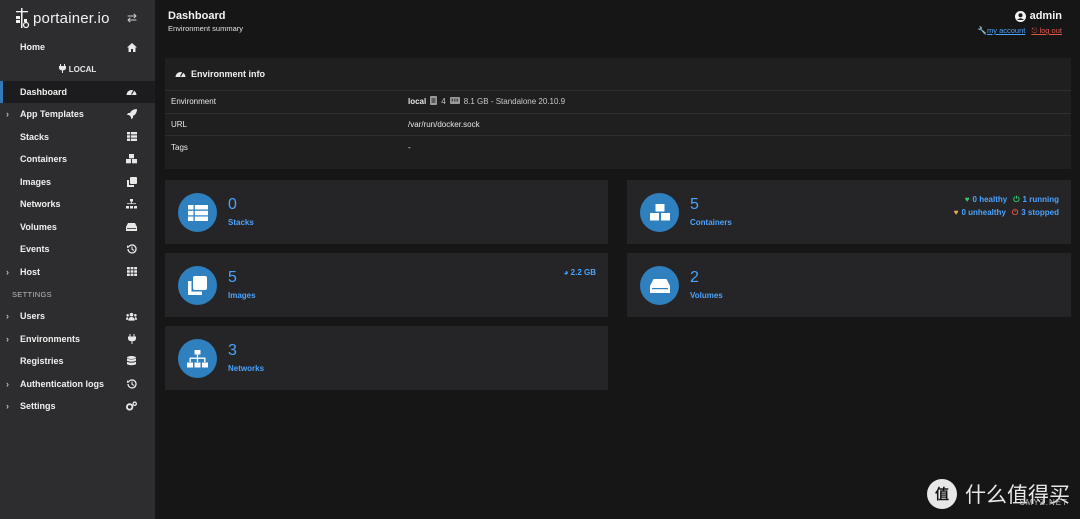  What do you see at coordinates (242, 295) in the screenshot?
I see `images-label: Images` at bounding box center [242, 295].